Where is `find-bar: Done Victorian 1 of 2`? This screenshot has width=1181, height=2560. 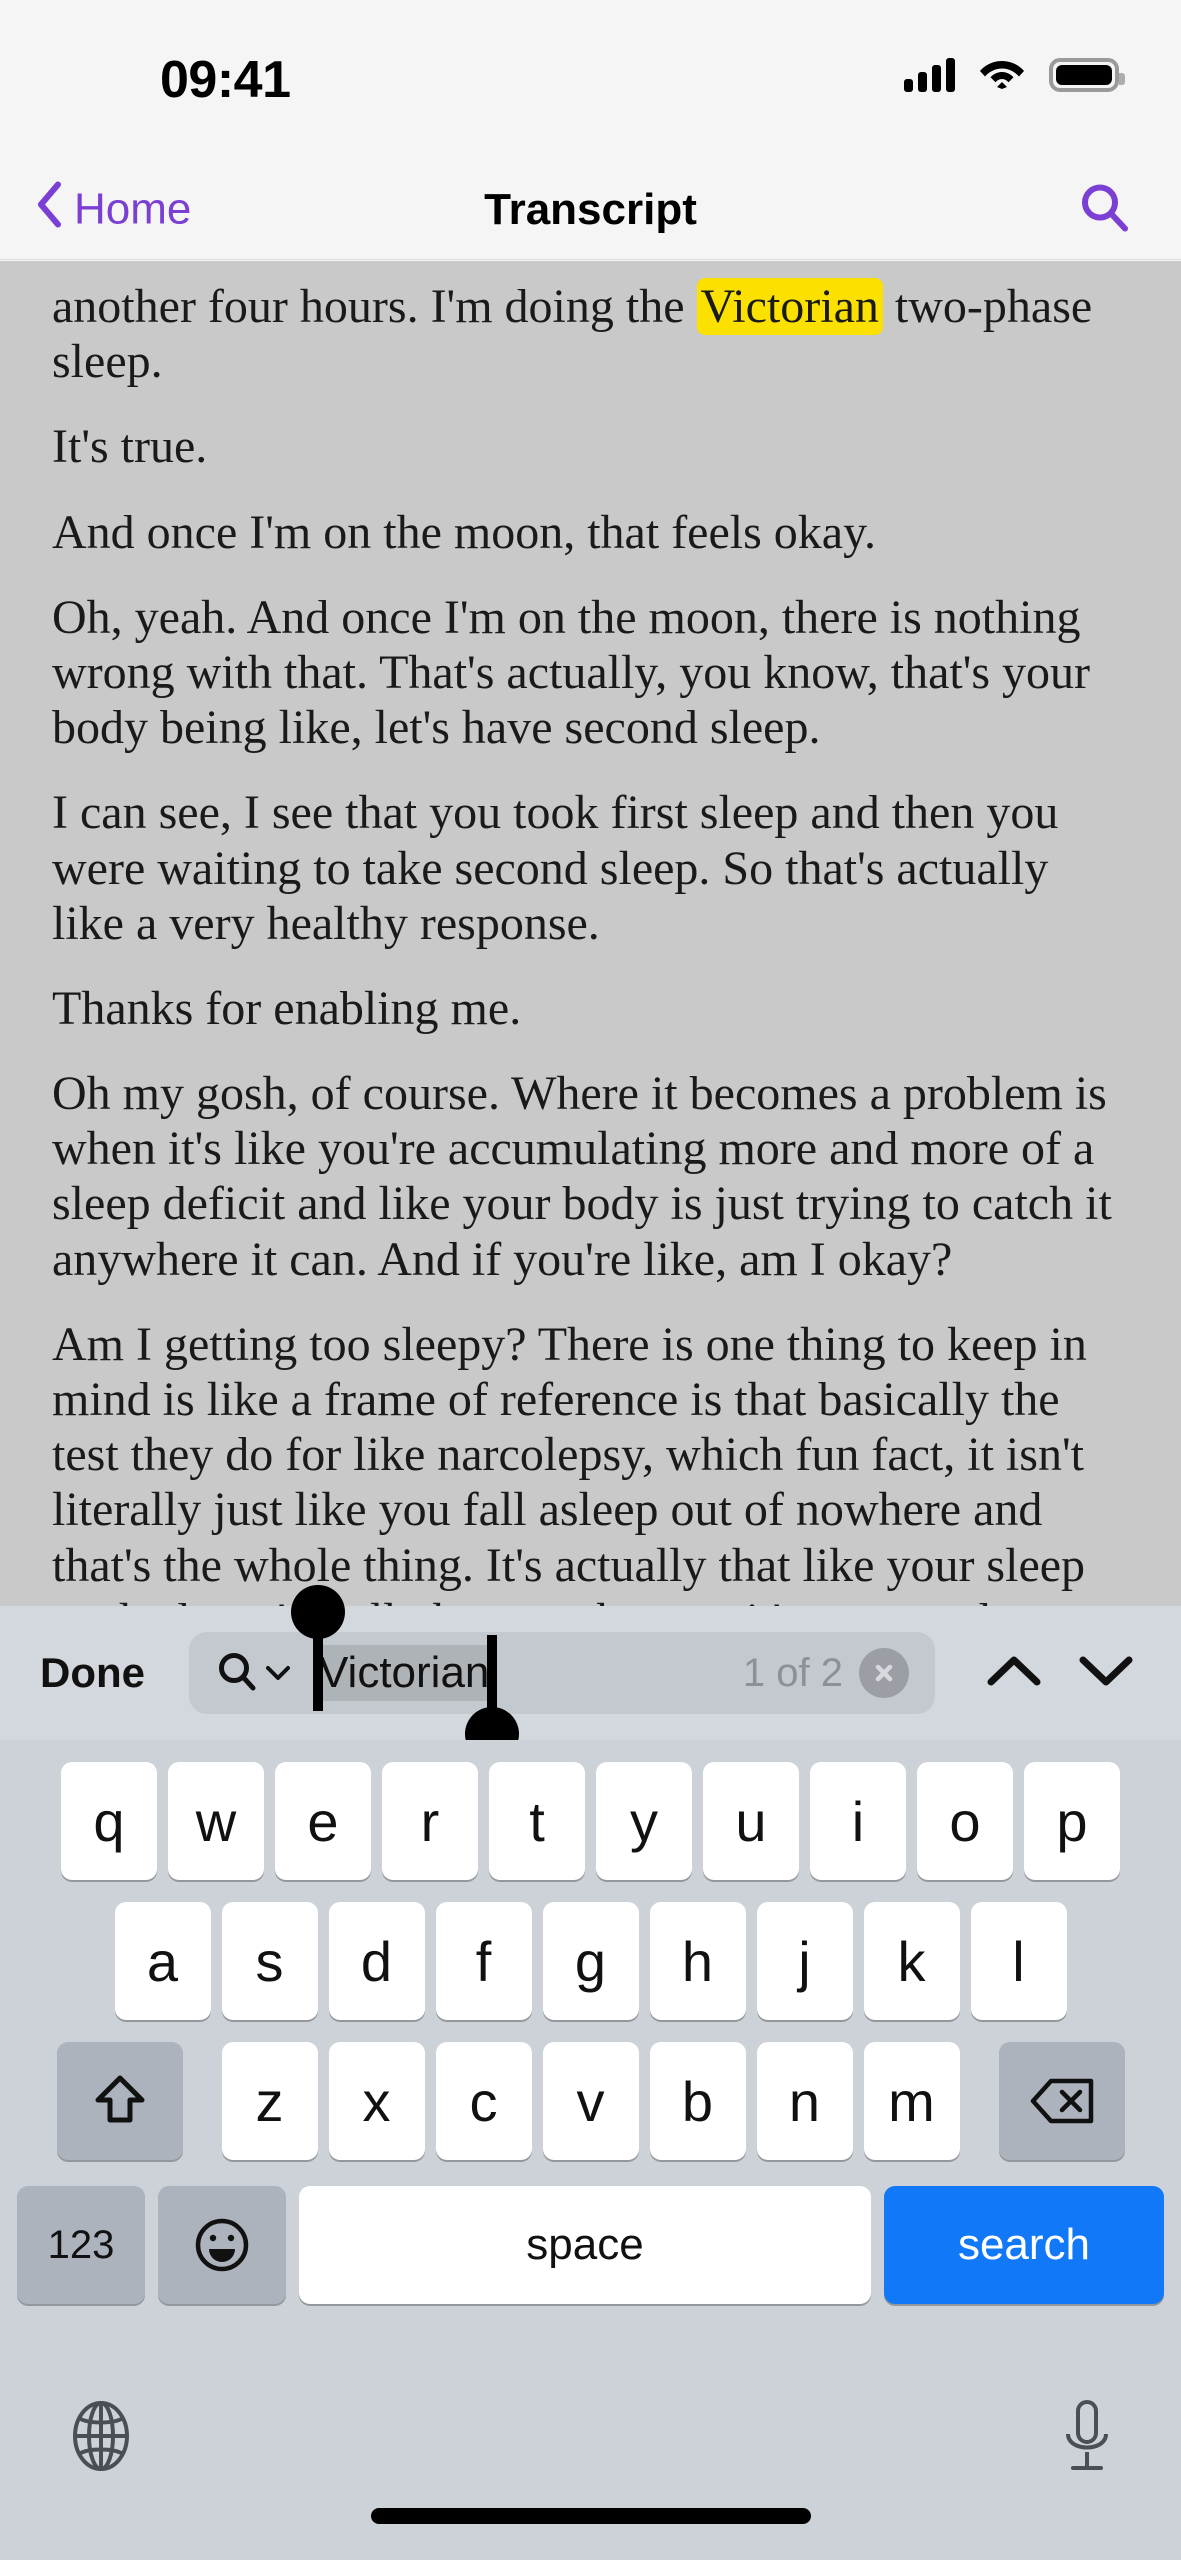
find-bar: Done Victorian 1 of 2 is located at coordinates (590, 1673).